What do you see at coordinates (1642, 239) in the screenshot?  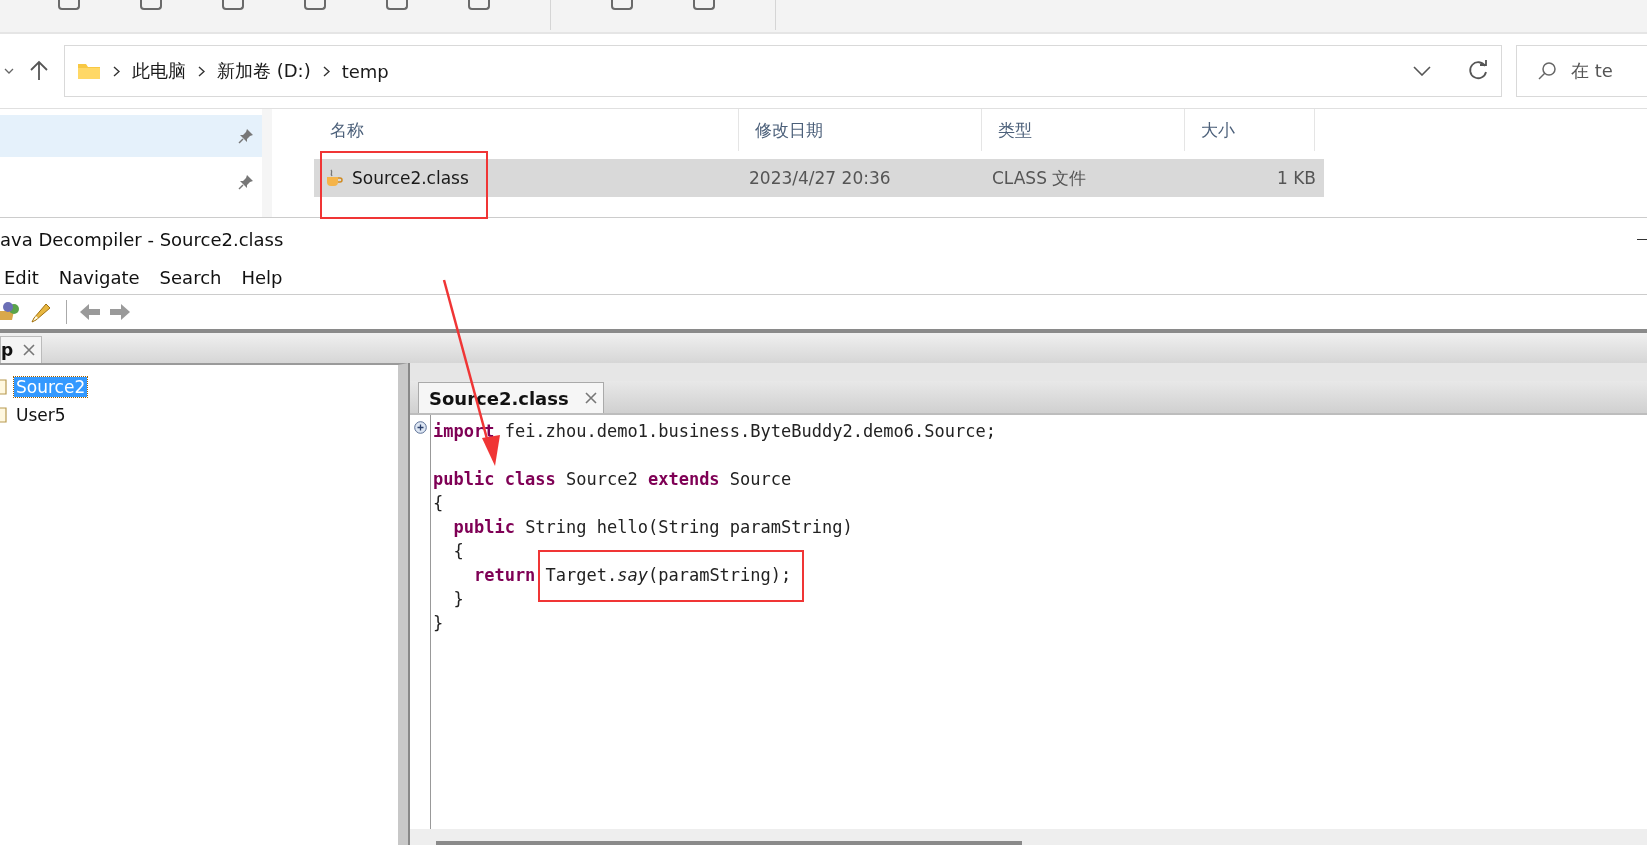 I see `minimize-icon` at bounding box center [1642, 239].